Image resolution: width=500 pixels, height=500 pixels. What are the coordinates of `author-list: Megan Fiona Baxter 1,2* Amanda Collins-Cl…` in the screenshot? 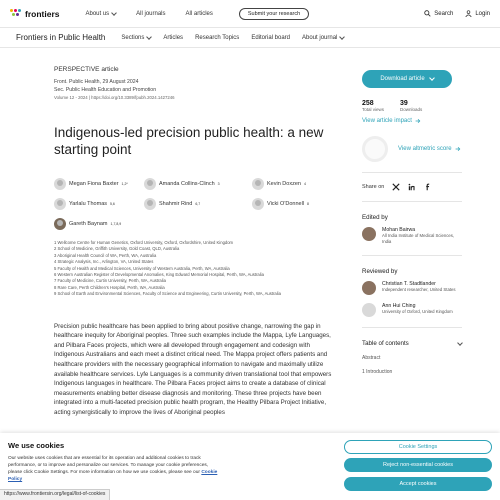 It's located at (195, 204).